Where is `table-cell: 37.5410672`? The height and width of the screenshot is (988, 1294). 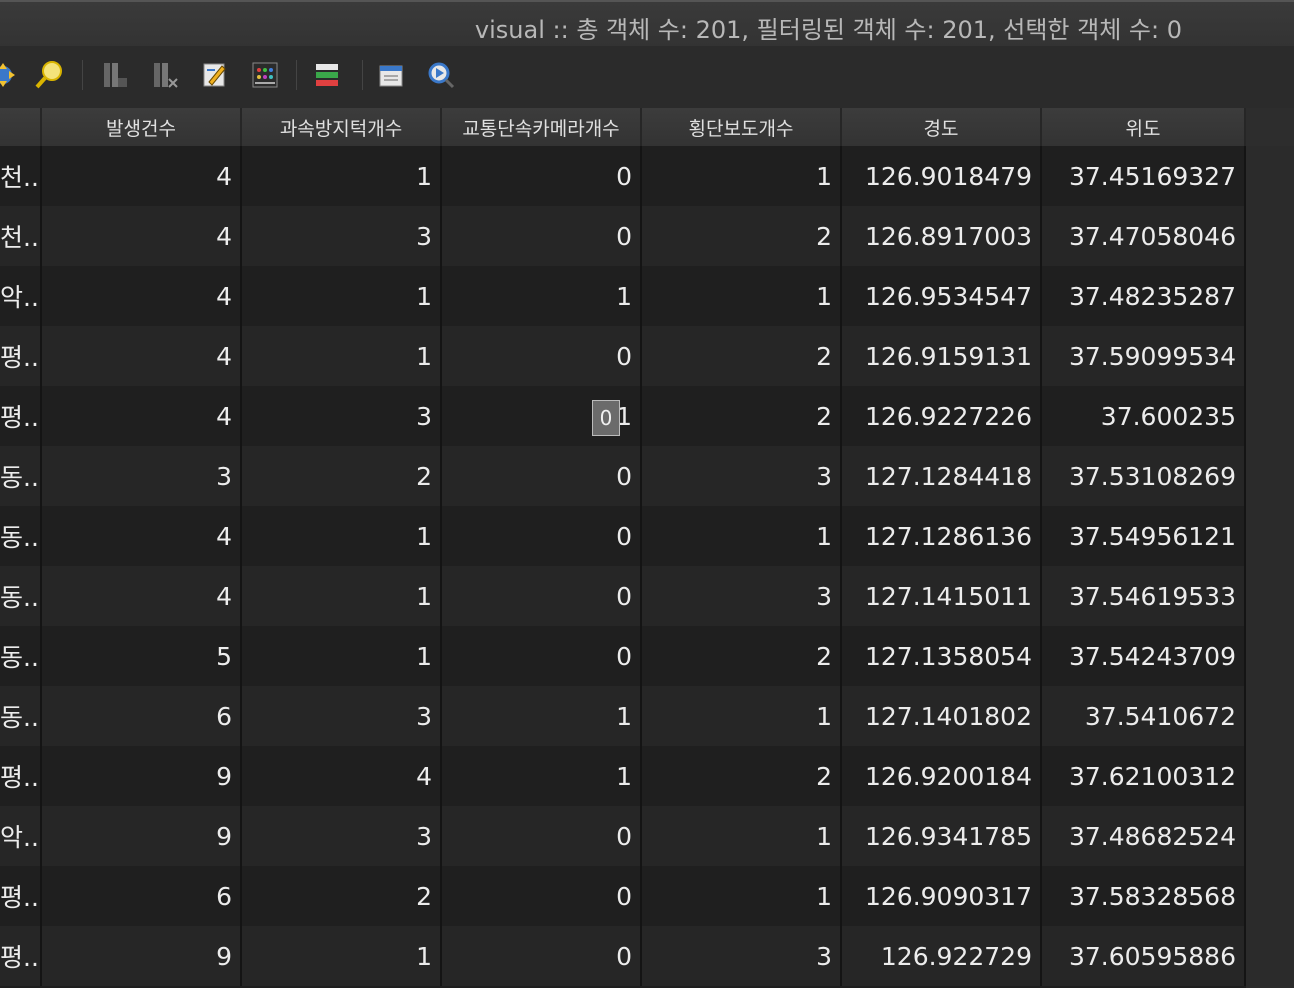
table-cell: 37.5410672 is located at coordinates (1144, 716).